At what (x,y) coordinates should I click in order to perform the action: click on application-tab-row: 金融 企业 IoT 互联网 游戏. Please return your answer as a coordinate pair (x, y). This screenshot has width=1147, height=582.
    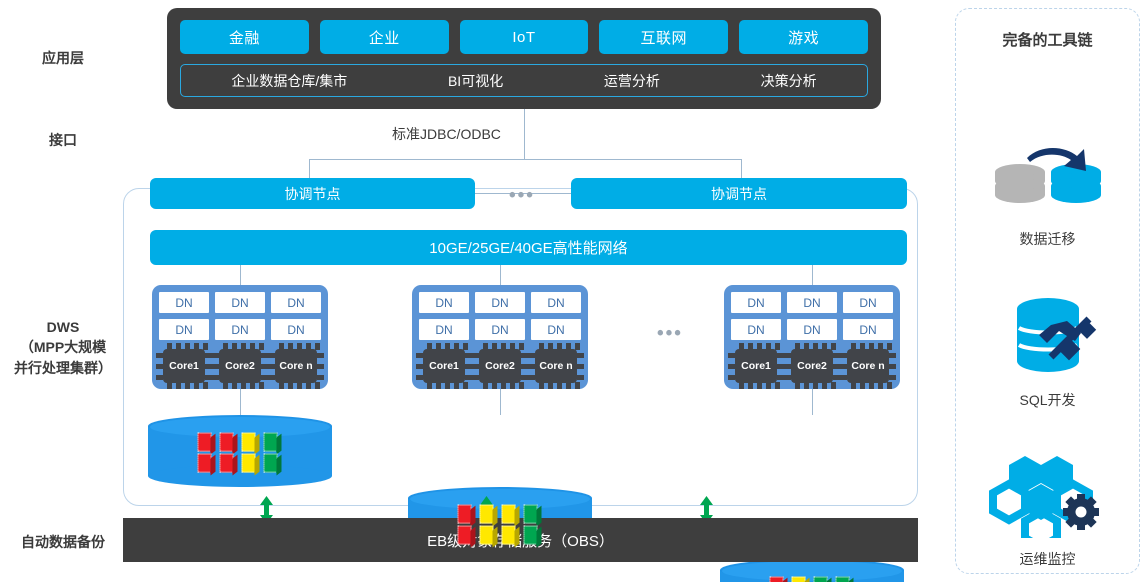
    Looking at the image, I should click on (524, 31).